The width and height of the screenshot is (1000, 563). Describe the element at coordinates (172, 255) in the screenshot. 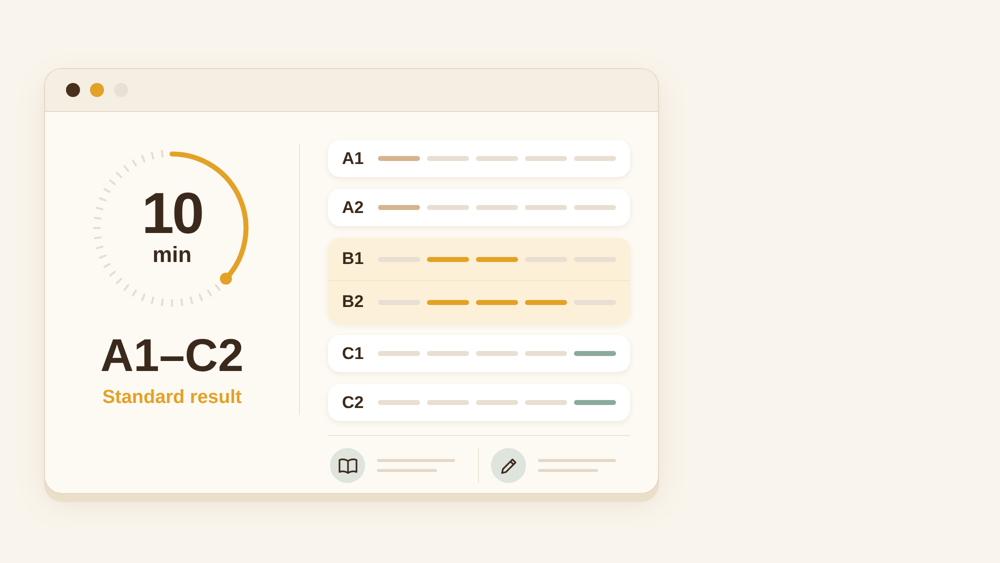

I see `timer-unit: min` at that location.